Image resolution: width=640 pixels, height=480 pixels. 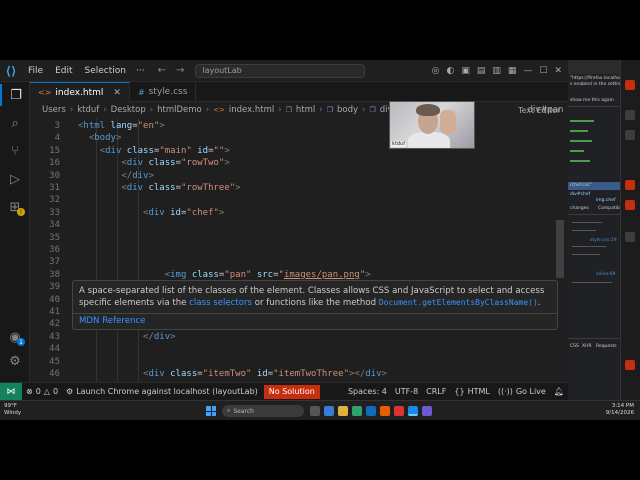 I want to click on code-line: 32, so click(x=54, y=200).